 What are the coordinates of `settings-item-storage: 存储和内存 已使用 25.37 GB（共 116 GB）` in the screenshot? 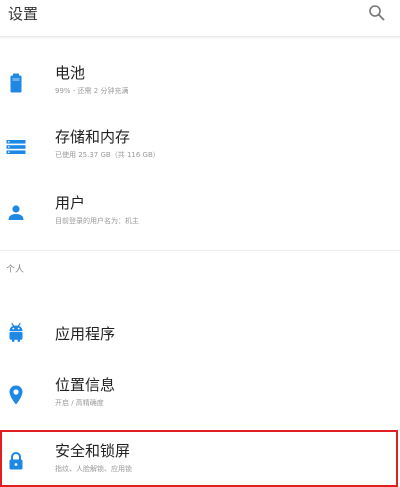 It's located at (200, 146).